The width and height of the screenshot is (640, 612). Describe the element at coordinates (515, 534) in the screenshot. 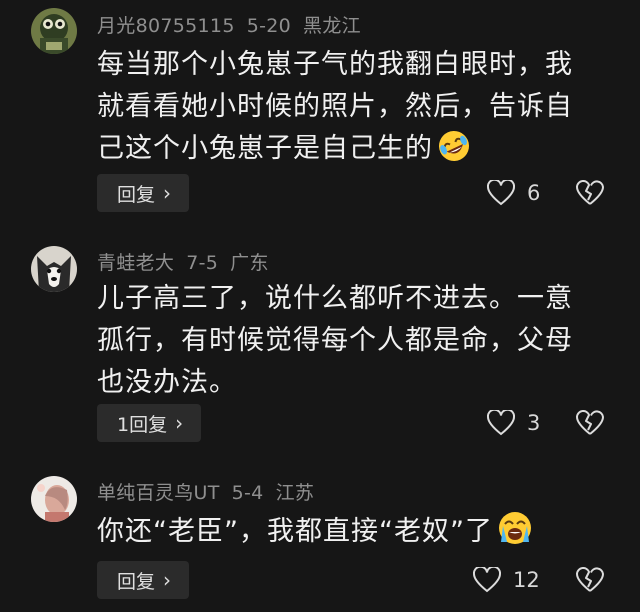

I see `crying-laughing-emoji` at that location.